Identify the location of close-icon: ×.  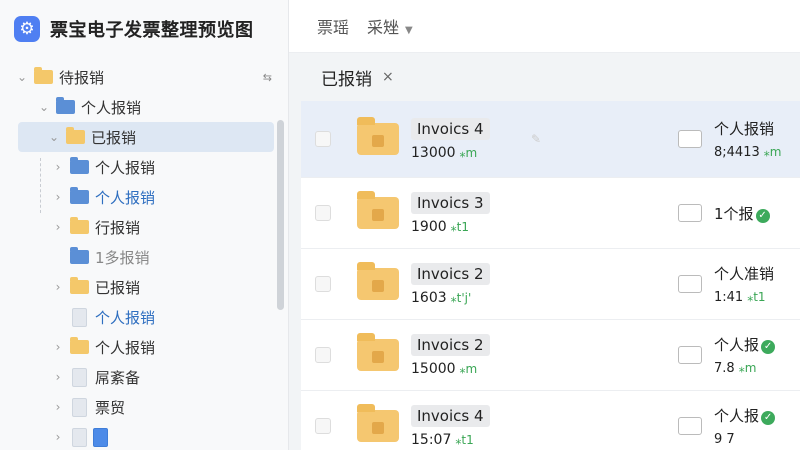
(388, 77).